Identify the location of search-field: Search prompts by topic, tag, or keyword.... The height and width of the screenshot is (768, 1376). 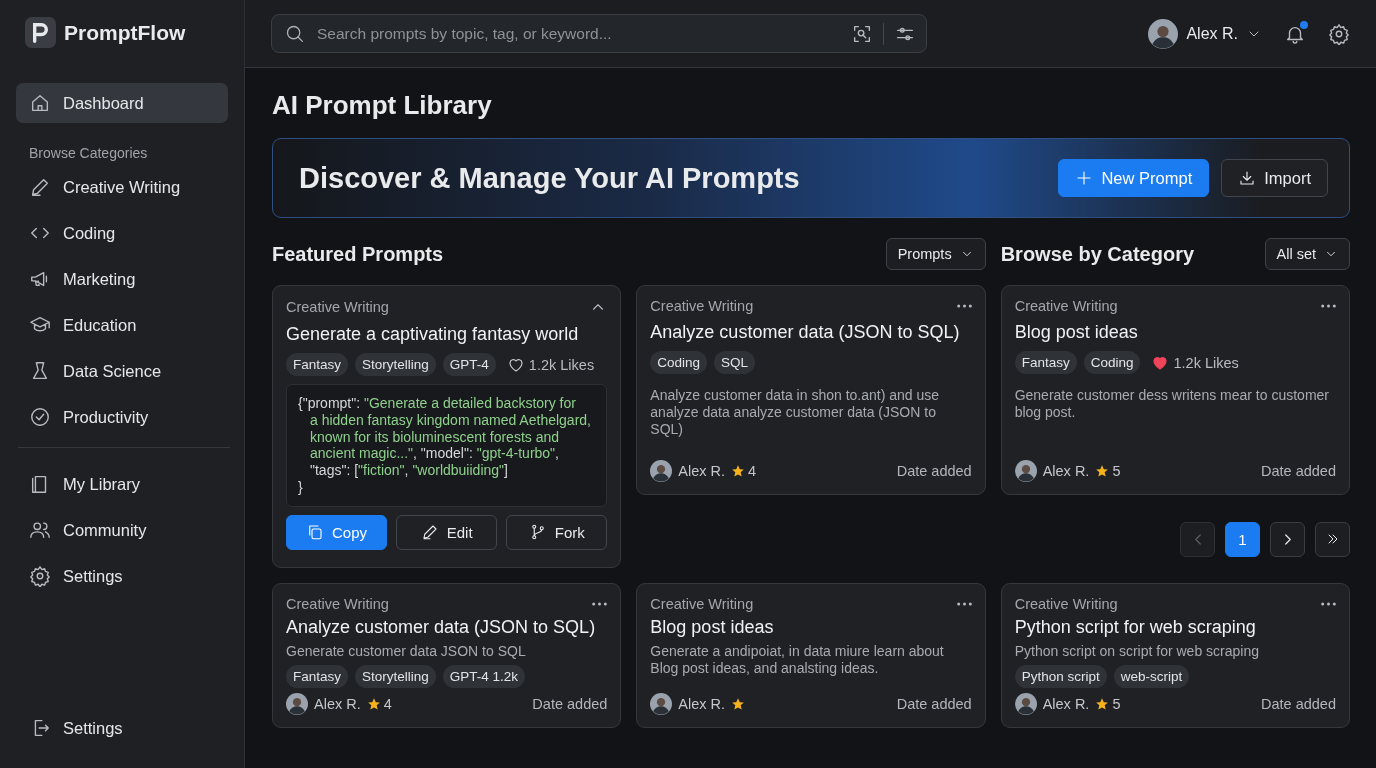
(578, 33).